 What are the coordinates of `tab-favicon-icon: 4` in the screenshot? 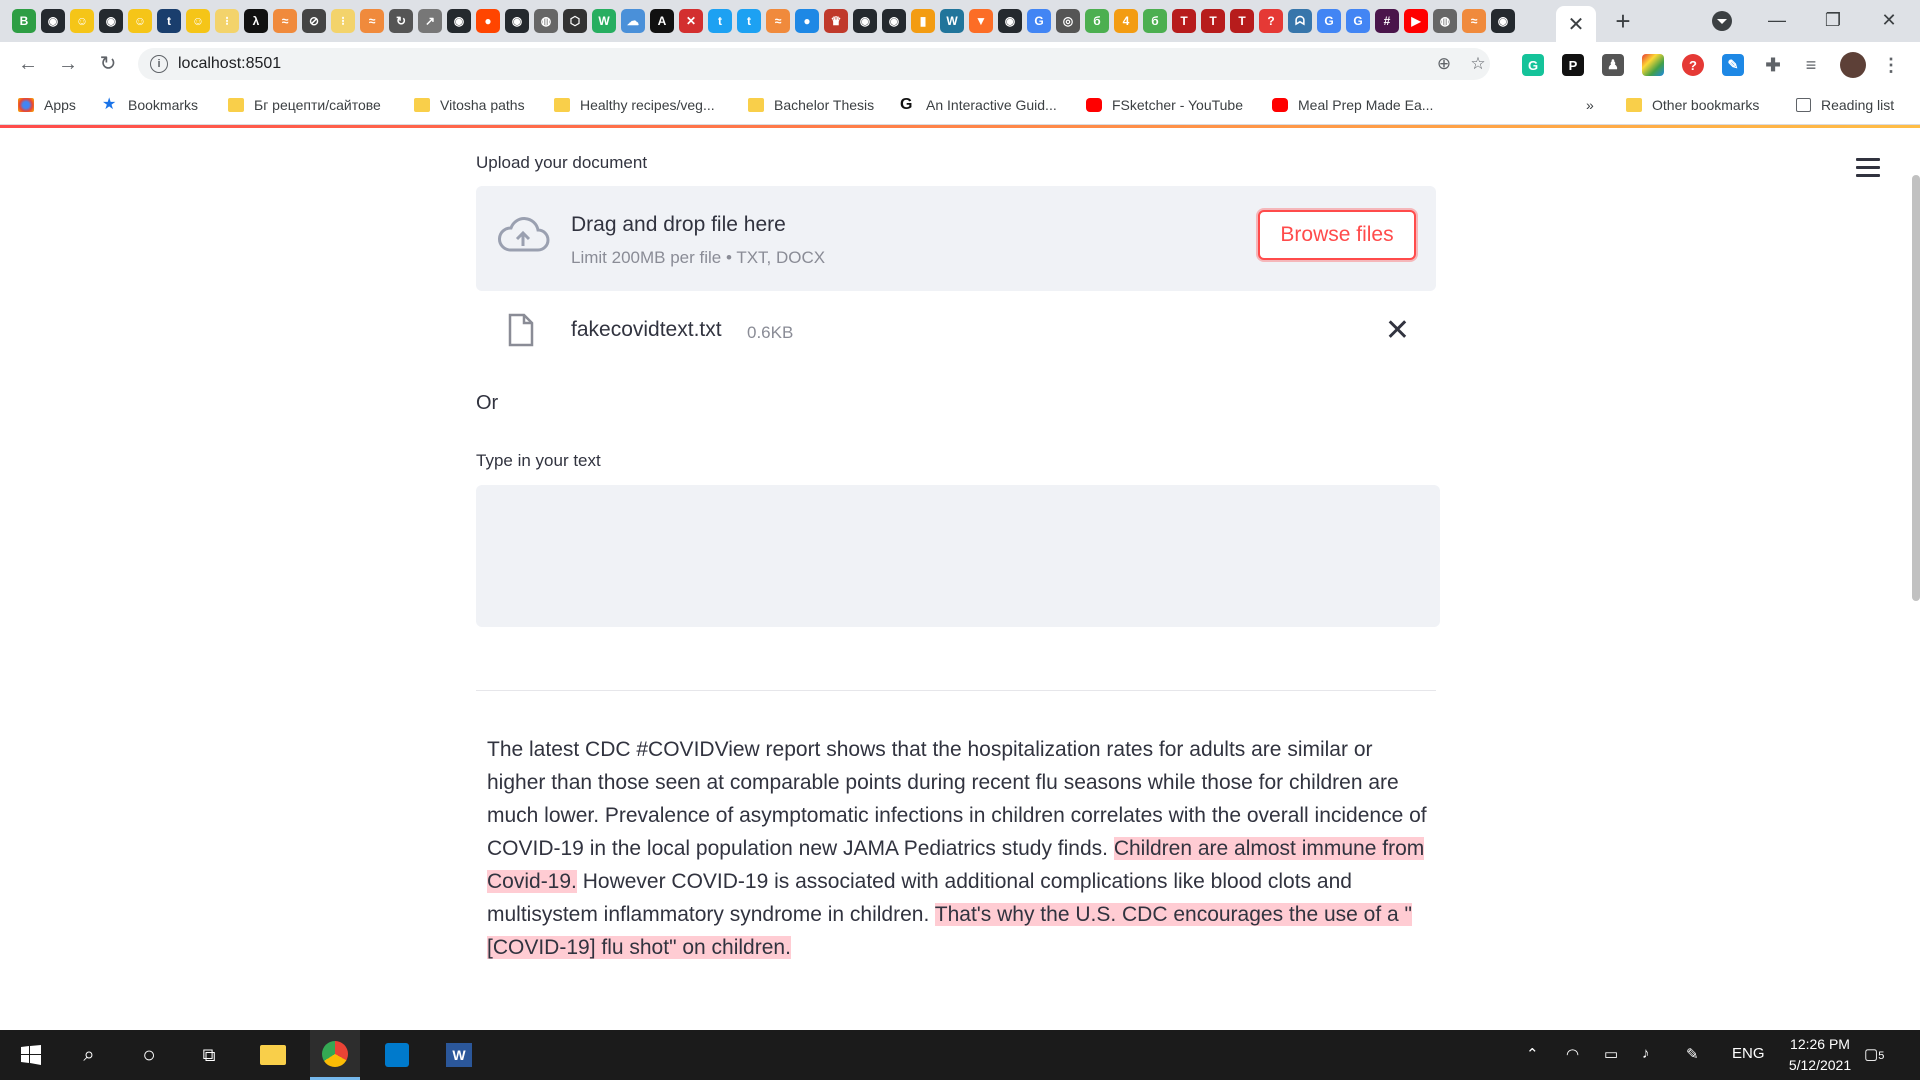 It's located at (1126, 21).